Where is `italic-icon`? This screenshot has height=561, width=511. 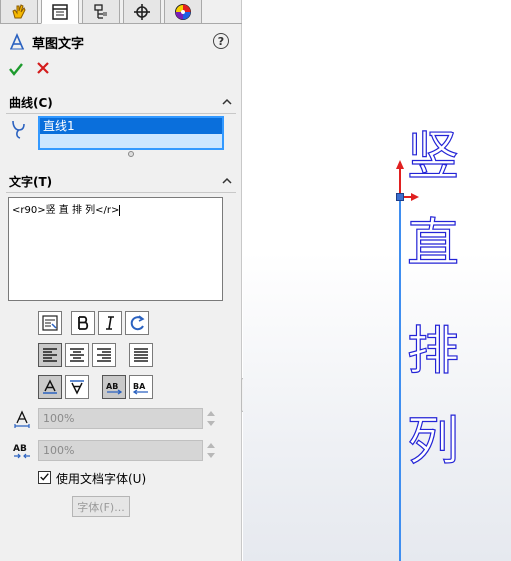 italic-icon is located at coordinates (110, 323).